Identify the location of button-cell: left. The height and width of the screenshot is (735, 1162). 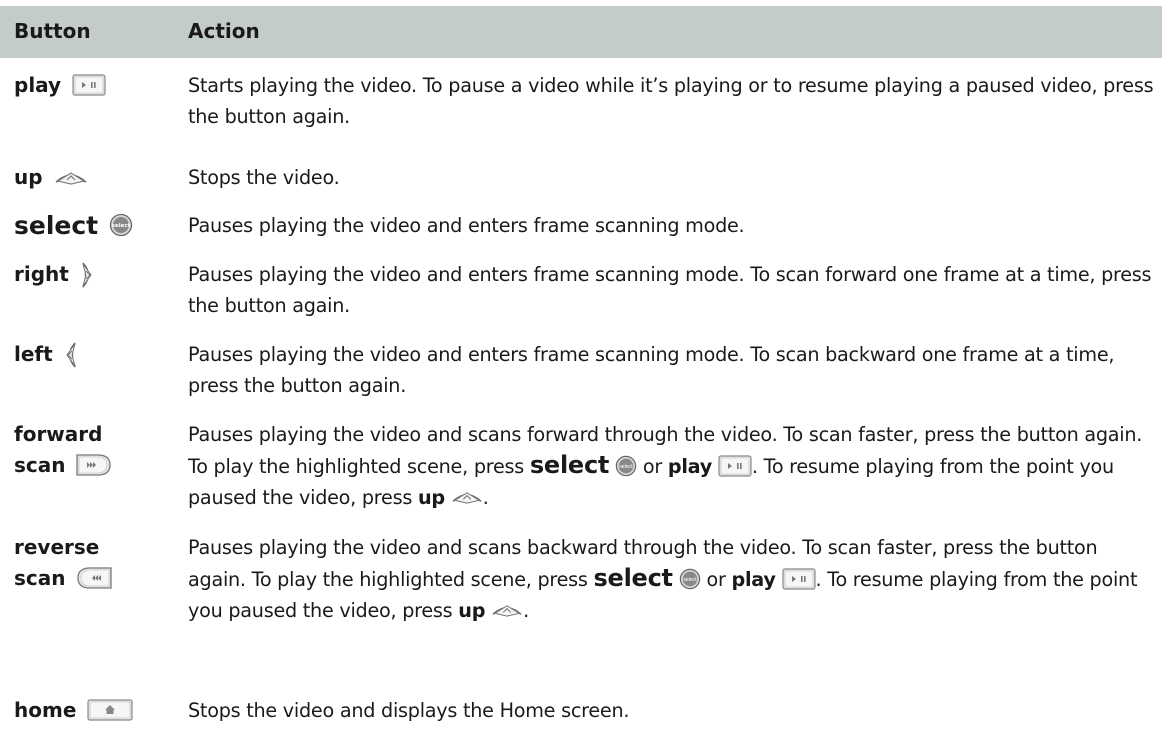
(99, 354).